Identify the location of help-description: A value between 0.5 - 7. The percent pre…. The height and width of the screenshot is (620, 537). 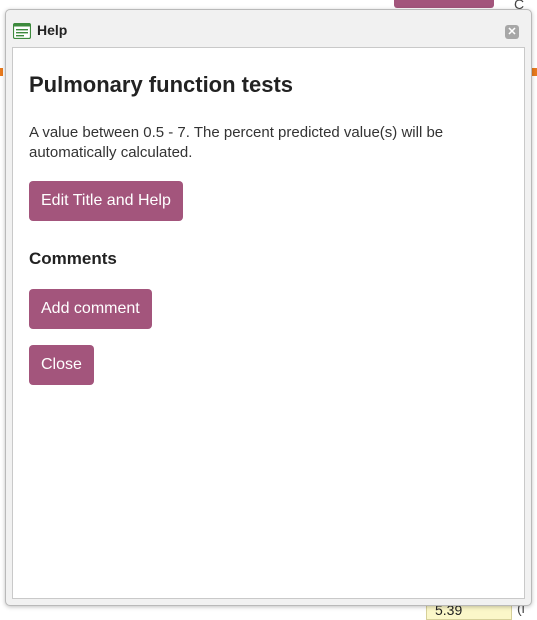
(236, 142).